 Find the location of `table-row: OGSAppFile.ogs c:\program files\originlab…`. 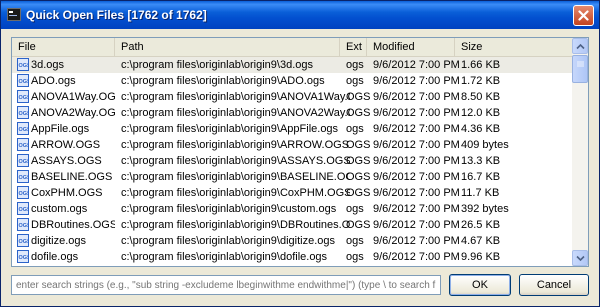

table-row: OGSAppFile.ogs c:\program files\originlab… is located at coordinates (292, 129).